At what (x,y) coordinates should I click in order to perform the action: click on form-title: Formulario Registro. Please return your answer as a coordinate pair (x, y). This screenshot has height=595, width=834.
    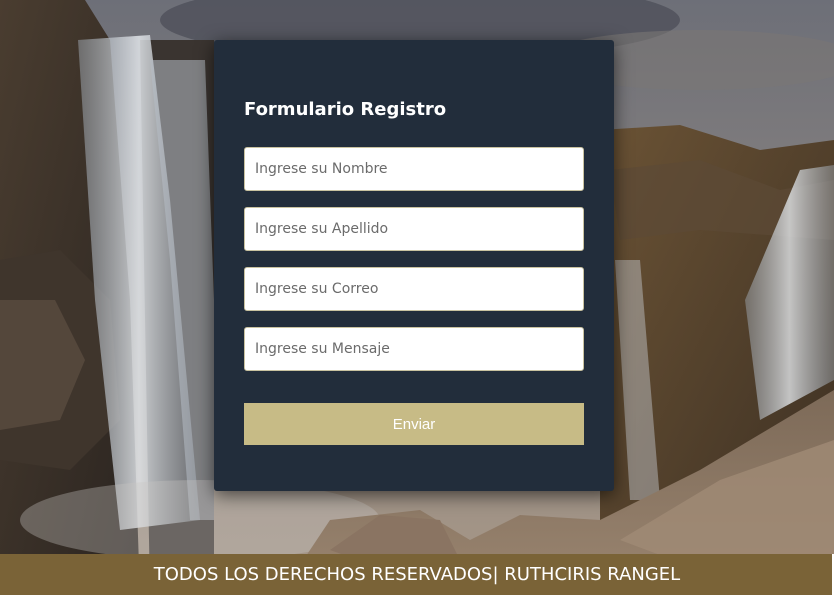
    Looking at the image, I should click on (345, 109).